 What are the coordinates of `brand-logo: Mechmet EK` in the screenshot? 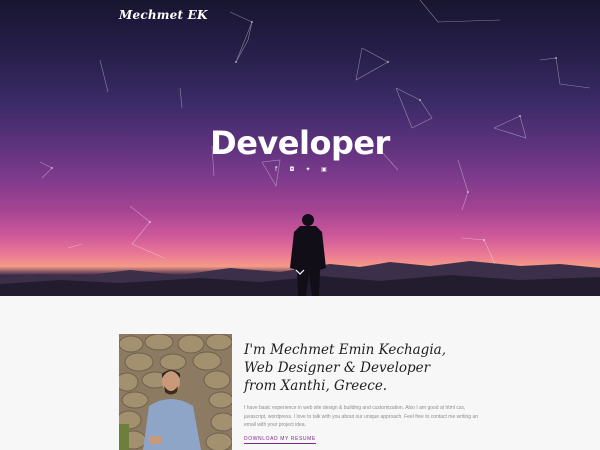 It's located at (163, 15).